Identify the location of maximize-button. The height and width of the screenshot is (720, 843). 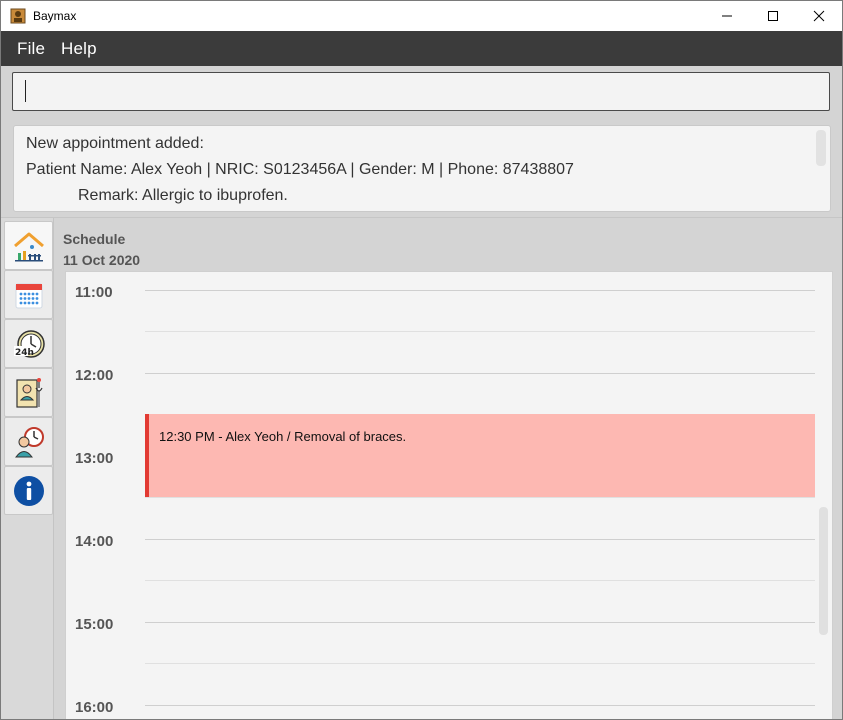
(773, 16).